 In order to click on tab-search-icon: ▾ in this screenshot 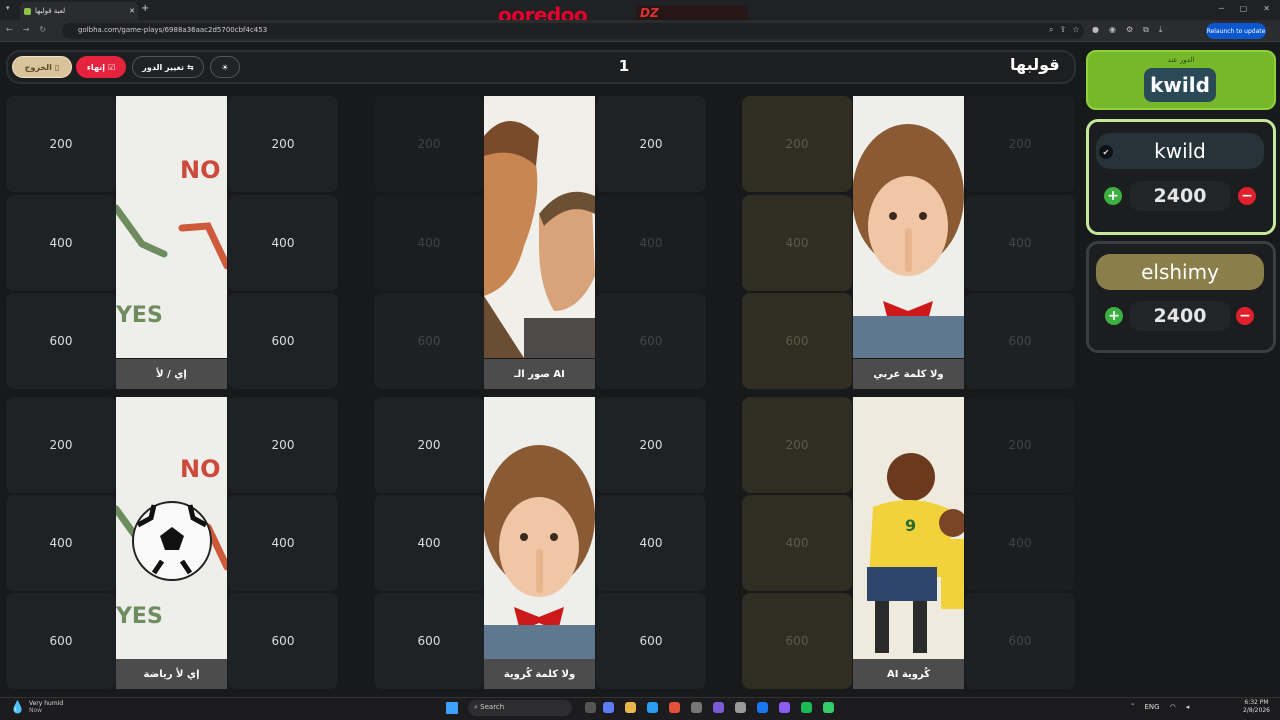, I will do `click(8, 8)`.